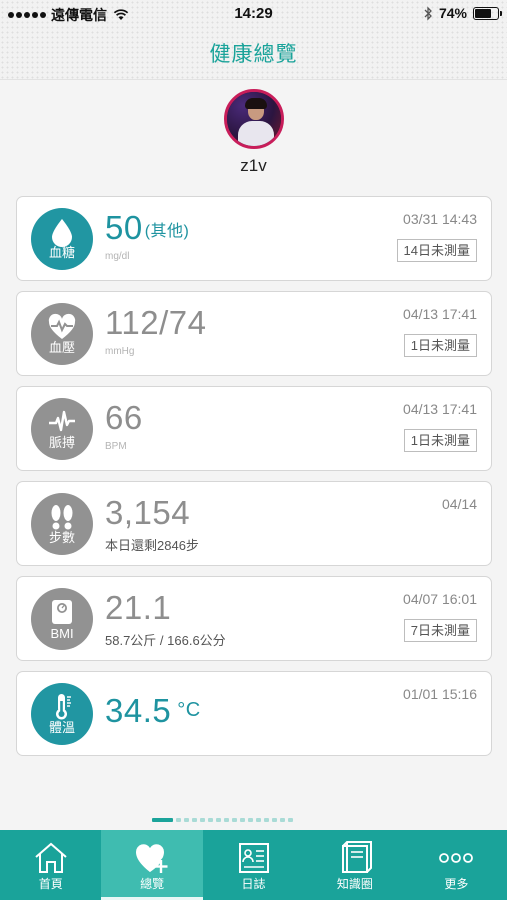  Describe the element at coordinates (428, 13) in the screenshot. I see `bluetooth-icon` at that location.